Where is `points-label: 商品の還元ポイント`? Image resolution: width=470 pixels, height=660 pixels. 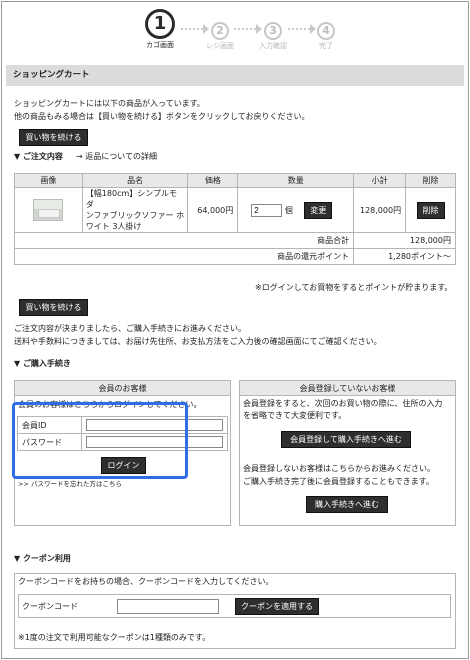 points-label: 商品の還元ポイント is located at coordinates (184, 256).